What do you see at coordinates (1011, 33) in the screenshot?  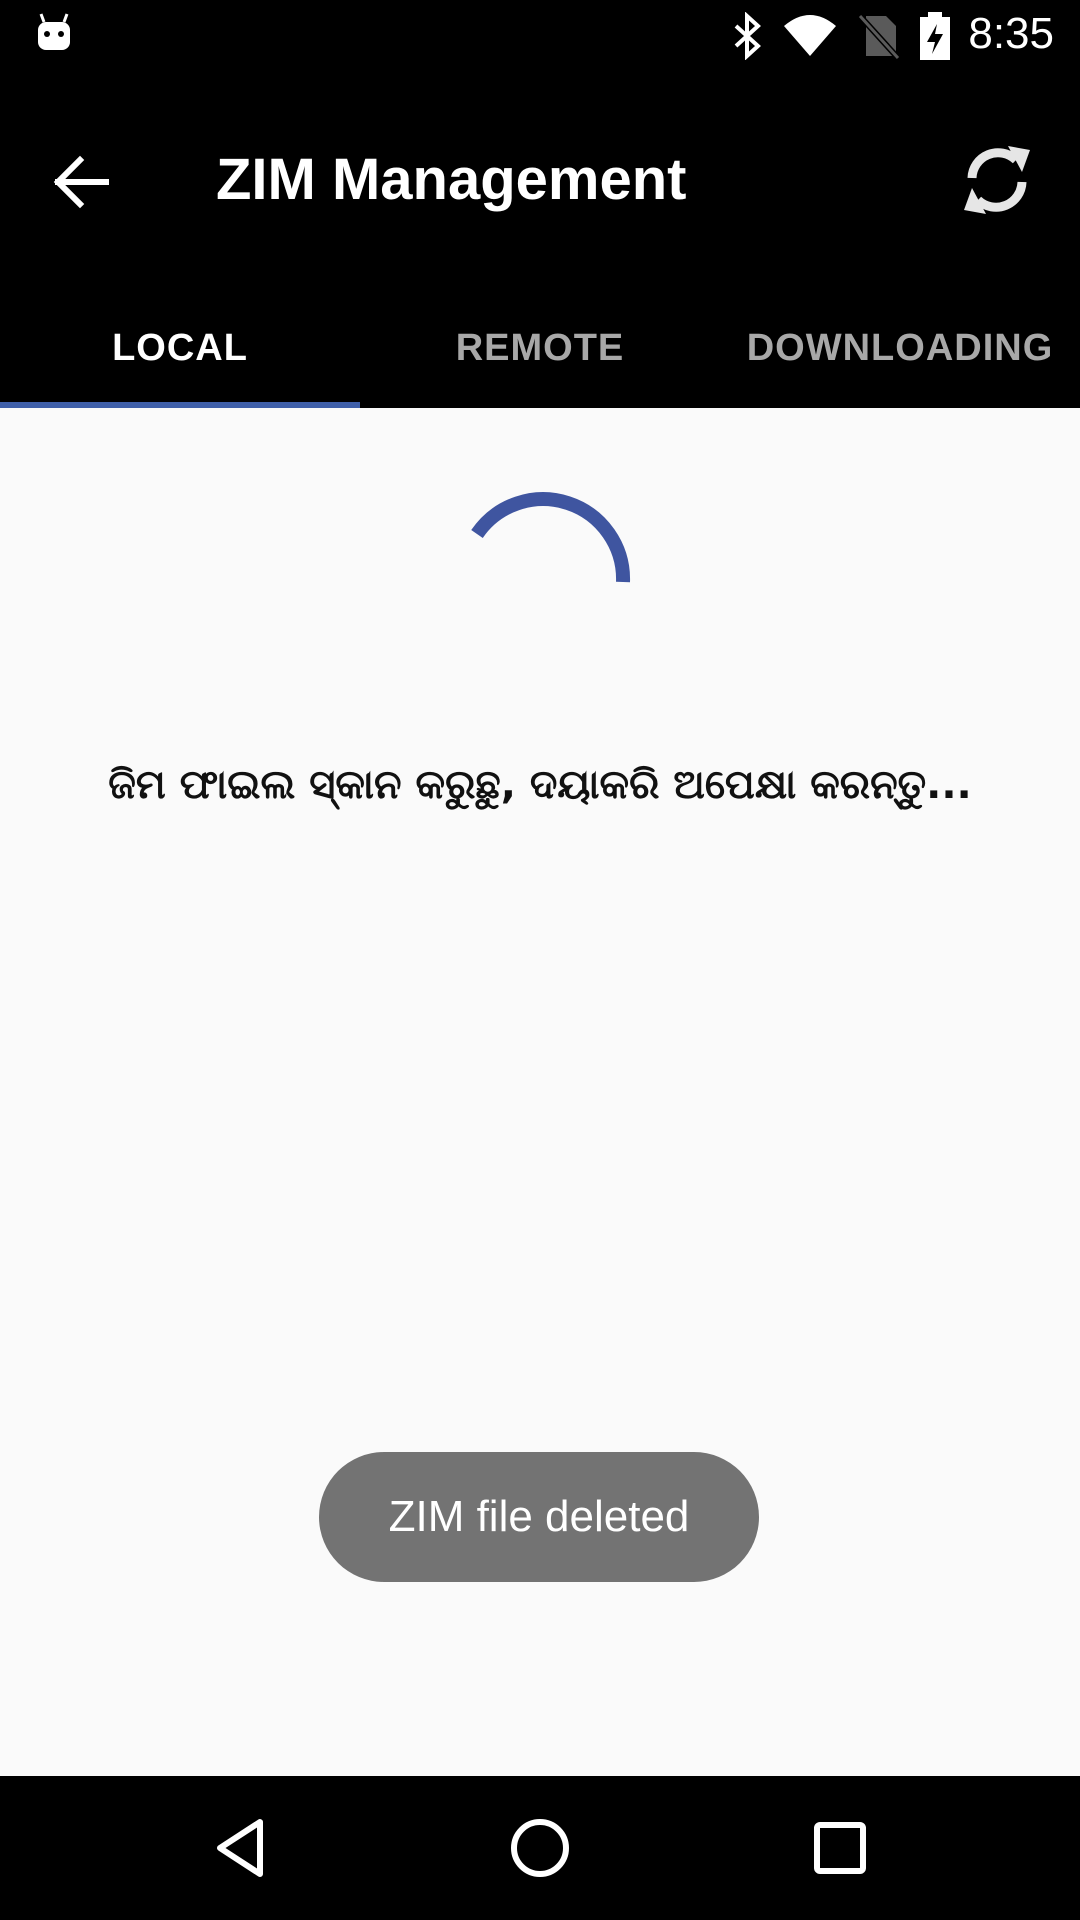 I see `status-time: 8:35` at bounding box center [1011, 33].